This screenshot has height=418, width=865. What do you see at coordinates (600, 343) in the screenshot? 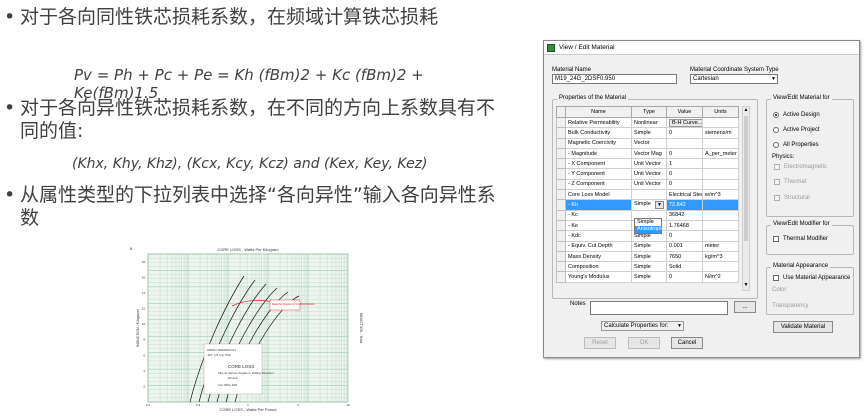
I see `reset-button: Reset` at bounding box center [600, 343].